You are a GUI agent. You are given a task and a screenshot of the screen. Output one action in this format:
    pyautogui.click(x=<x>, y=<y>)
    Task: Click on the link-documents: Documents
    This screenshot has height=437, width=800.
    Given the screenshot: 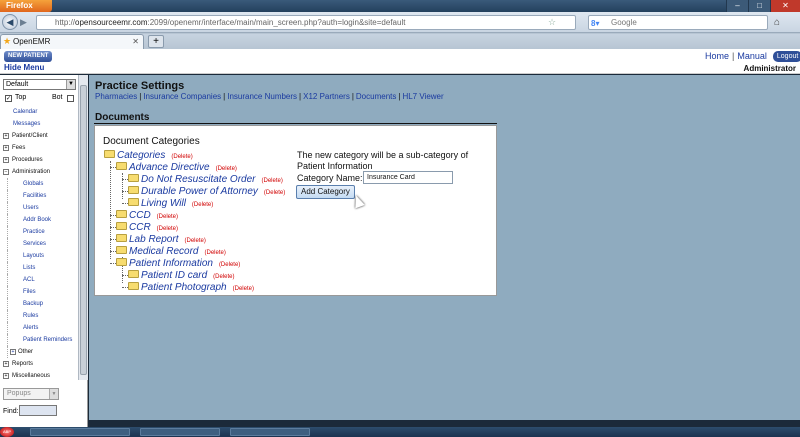 What is the action you would take?
    pyautogui.click(x=376, y=96)
    